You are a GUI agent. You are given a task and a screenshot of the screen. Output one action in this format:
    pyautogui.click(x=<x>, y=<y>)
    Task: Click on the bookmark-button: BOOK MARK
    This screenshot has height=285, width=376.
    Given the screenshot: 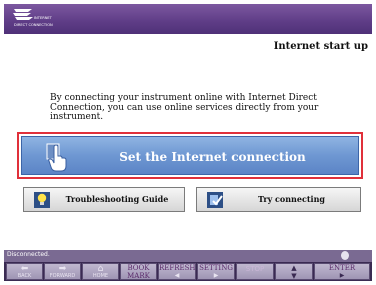 What is the action you would take?
    pyautogui.click(x=138, y=271)
    